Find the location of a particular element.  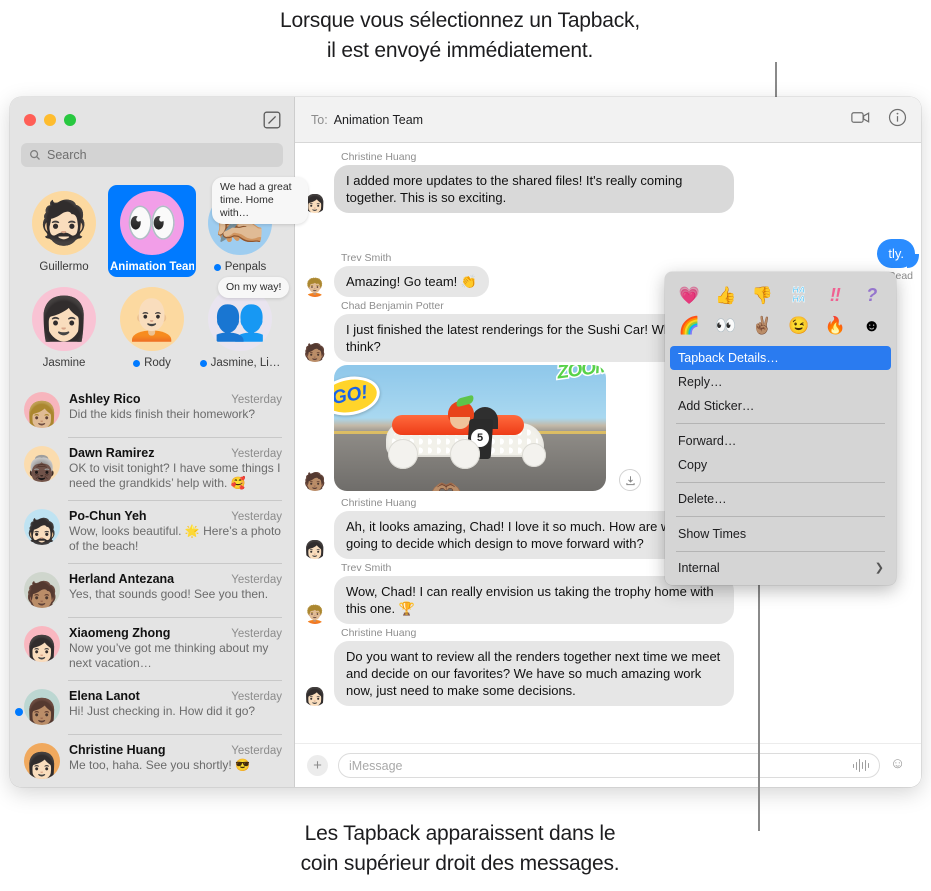

tapback-thumbs-up: 👍 is located at coordinates (726, 295).